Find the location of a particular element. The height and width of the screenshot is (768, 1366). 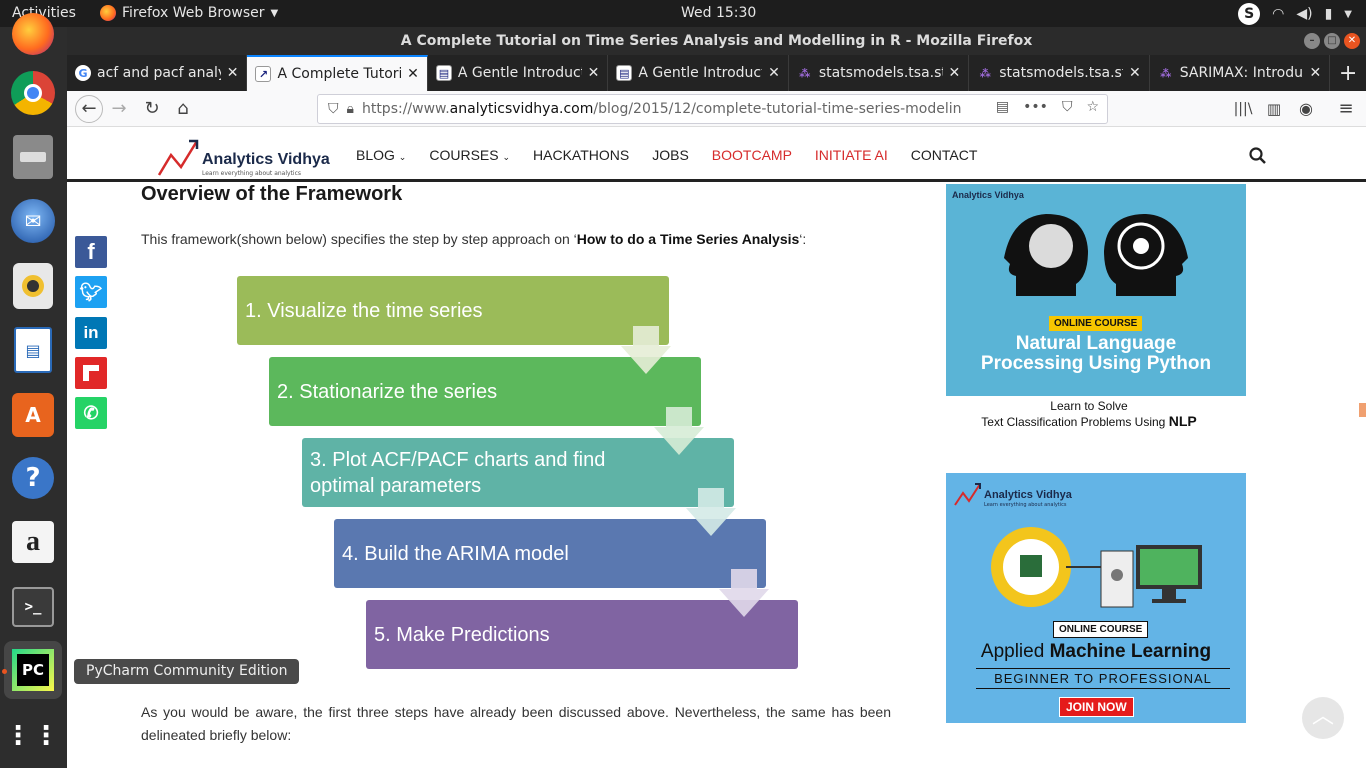

chrome-launcher-icon is located at coordinates (33, 93).